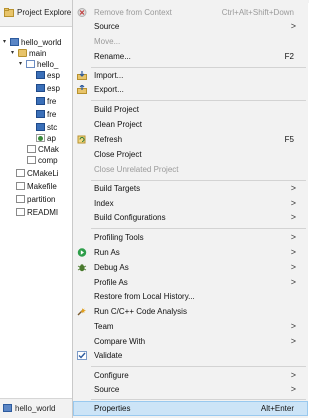  Describe the element at coordinates (43, 173) in the screenshot. I see `tree-item-label: CMakeLi` at that location.